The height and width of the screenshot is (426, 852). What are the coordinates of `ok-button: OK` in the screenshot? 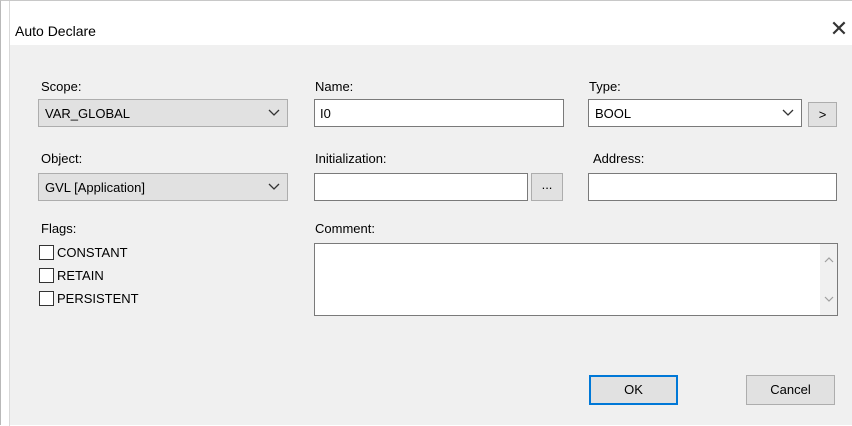 It's located at (633, 390).